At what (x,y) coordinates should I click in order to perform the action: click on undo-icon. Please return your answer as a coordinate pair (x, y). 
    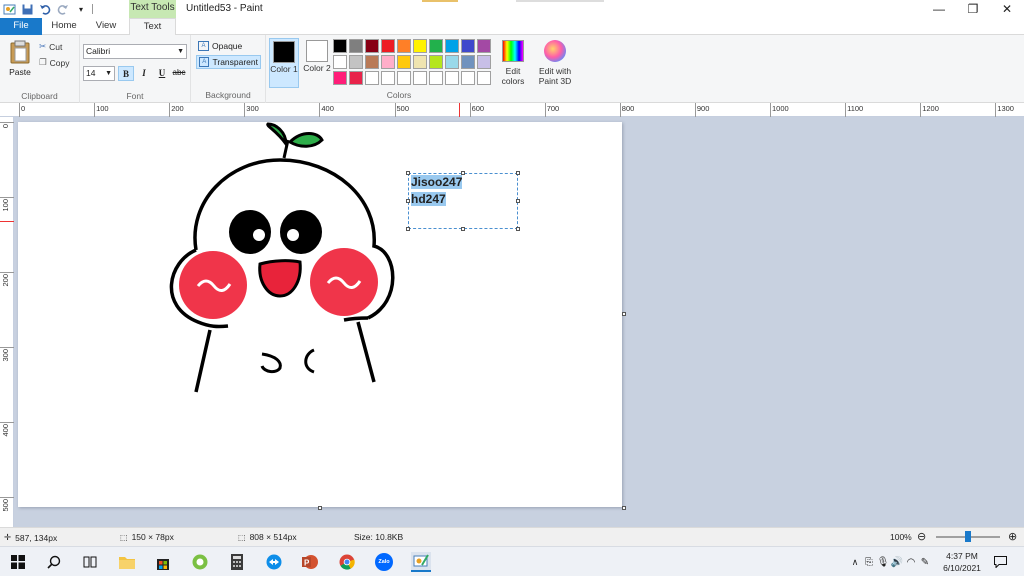
    Looking at the image, I should click on (45, 9).